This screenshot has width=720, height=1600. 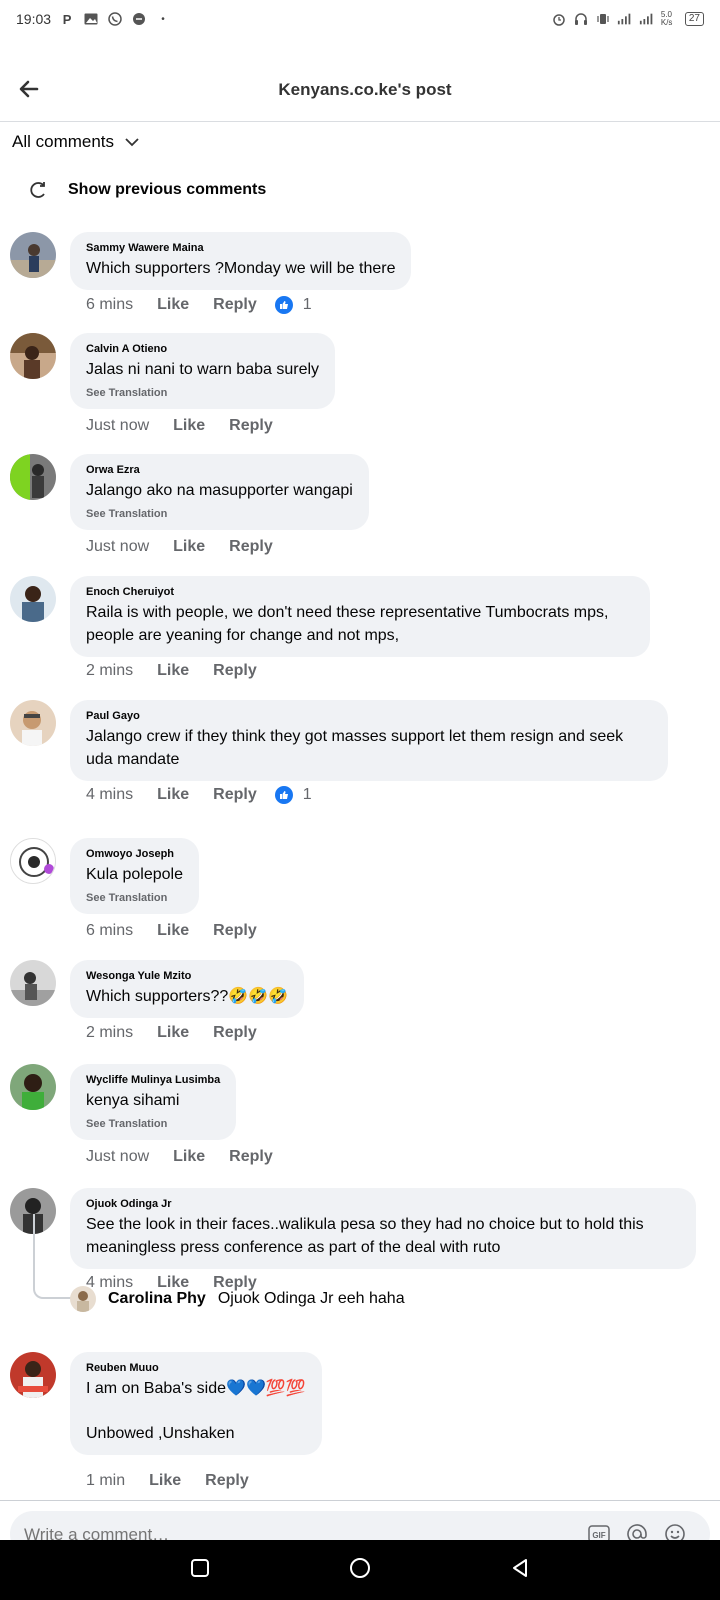 I want to click on system-back-button, so click(x=520, y=1570).